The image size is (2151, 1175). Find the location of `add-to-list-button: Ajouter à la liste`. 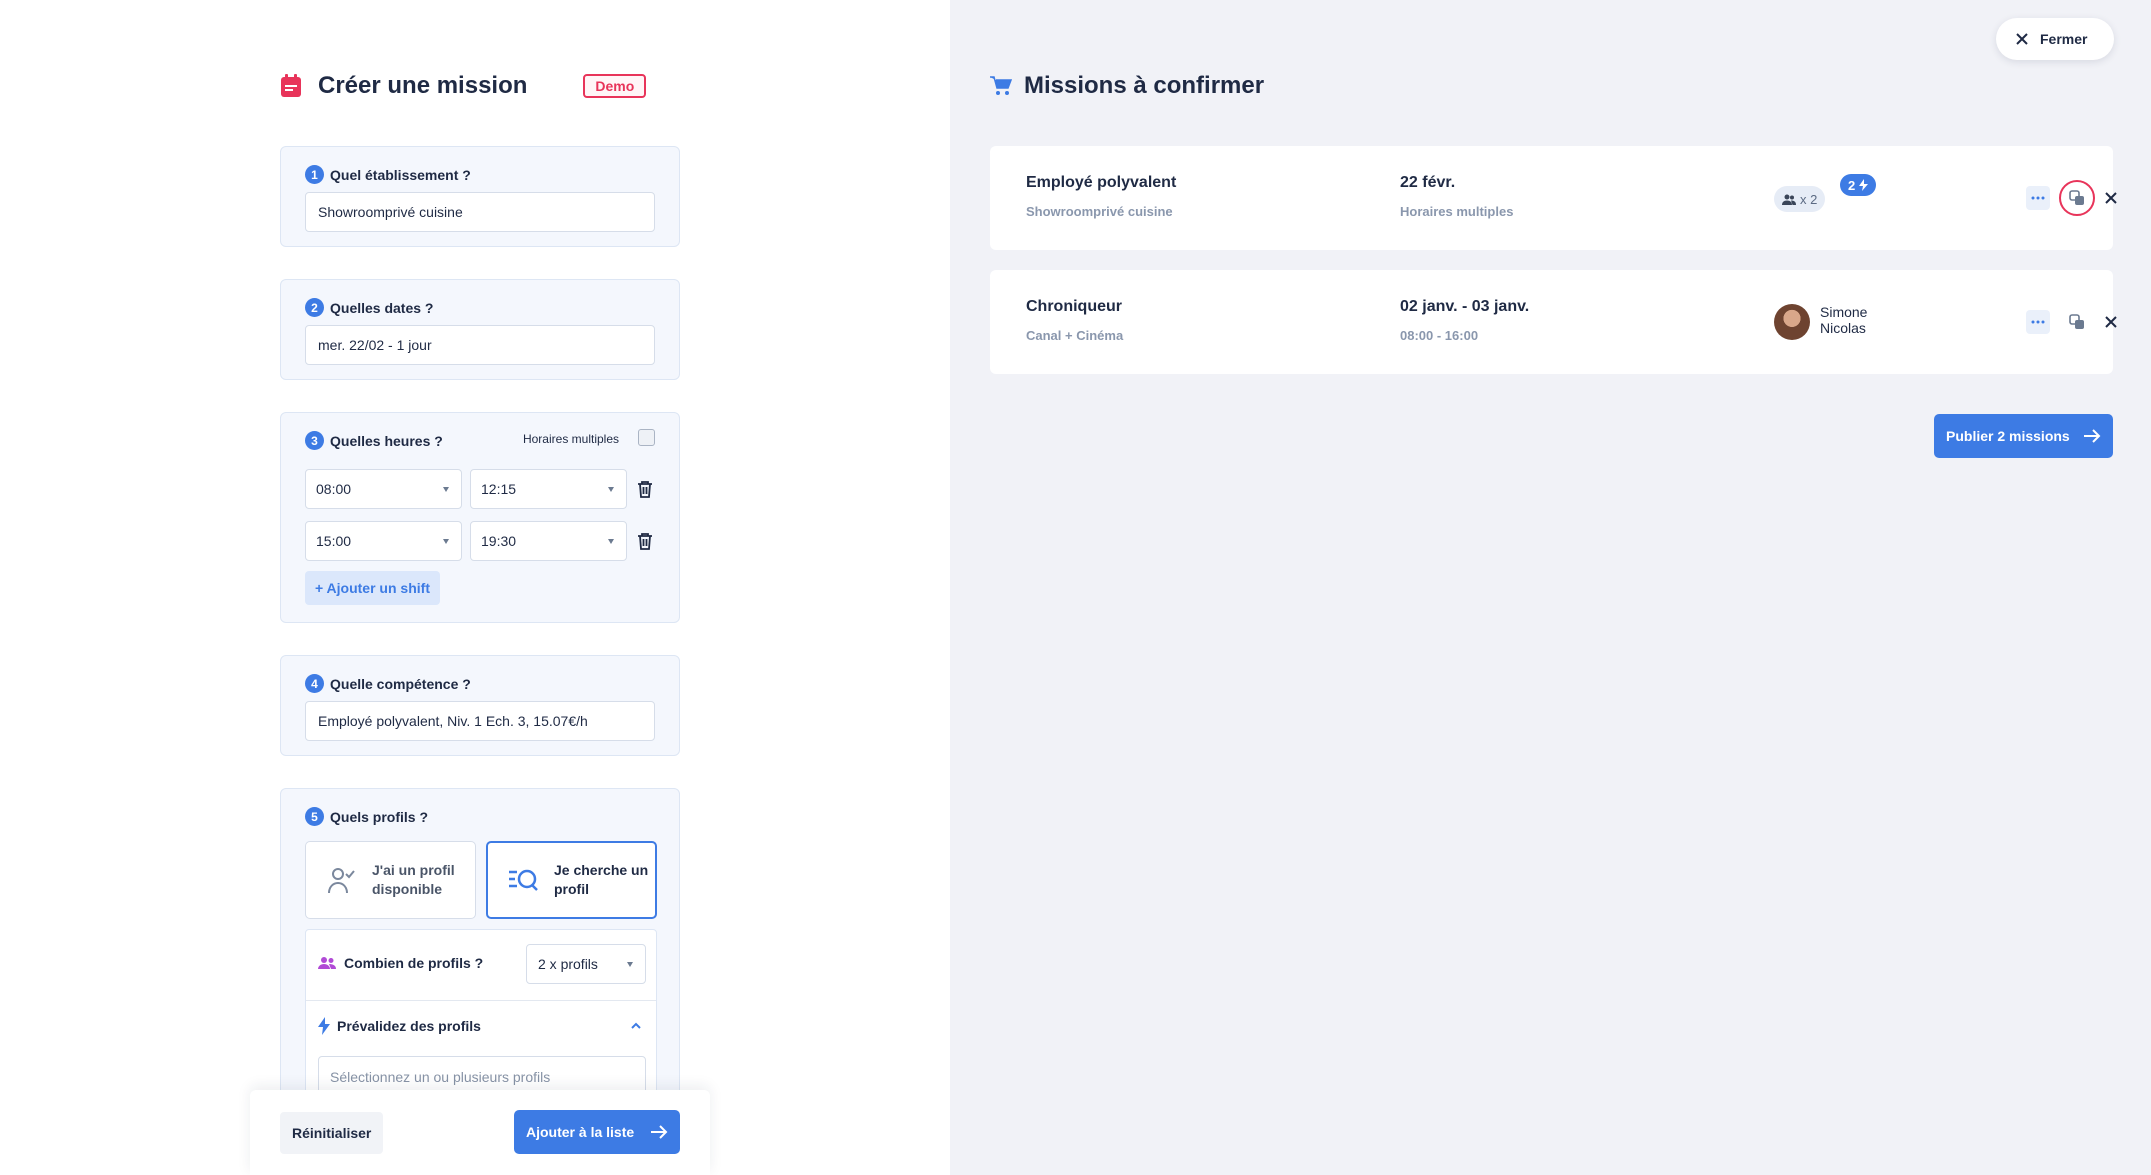

add-to-list-button: Ajouter à la liste is located at coordinates (597, 1132).